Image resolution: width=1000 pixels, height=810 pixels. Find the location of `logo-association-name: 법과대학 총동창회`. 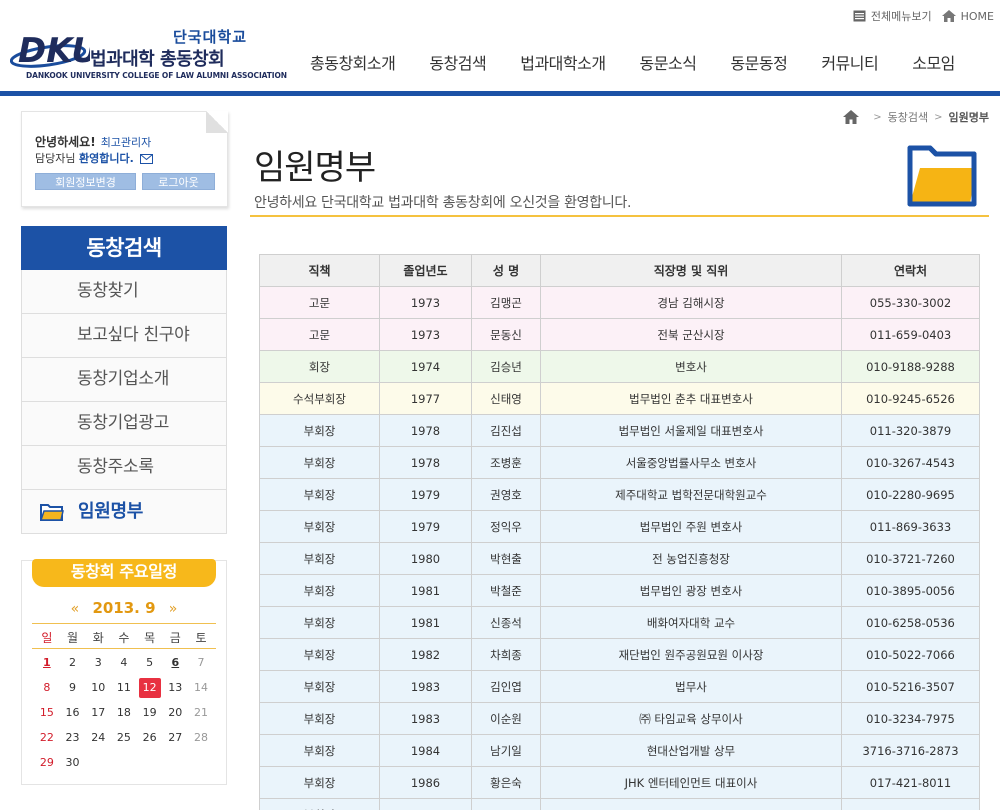

logo-association-name: 법과대학 총동창회 is located at coordinates (157, 59).